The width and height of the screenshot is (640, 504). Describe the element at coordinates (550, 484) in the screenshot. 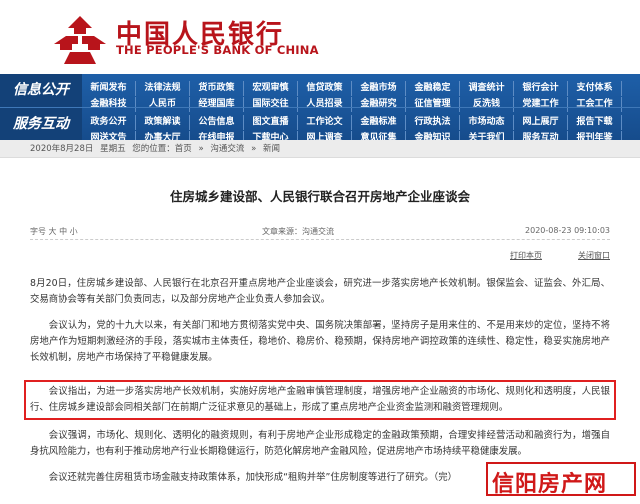

I see `watermark-text: 信阳房产网` at that location.